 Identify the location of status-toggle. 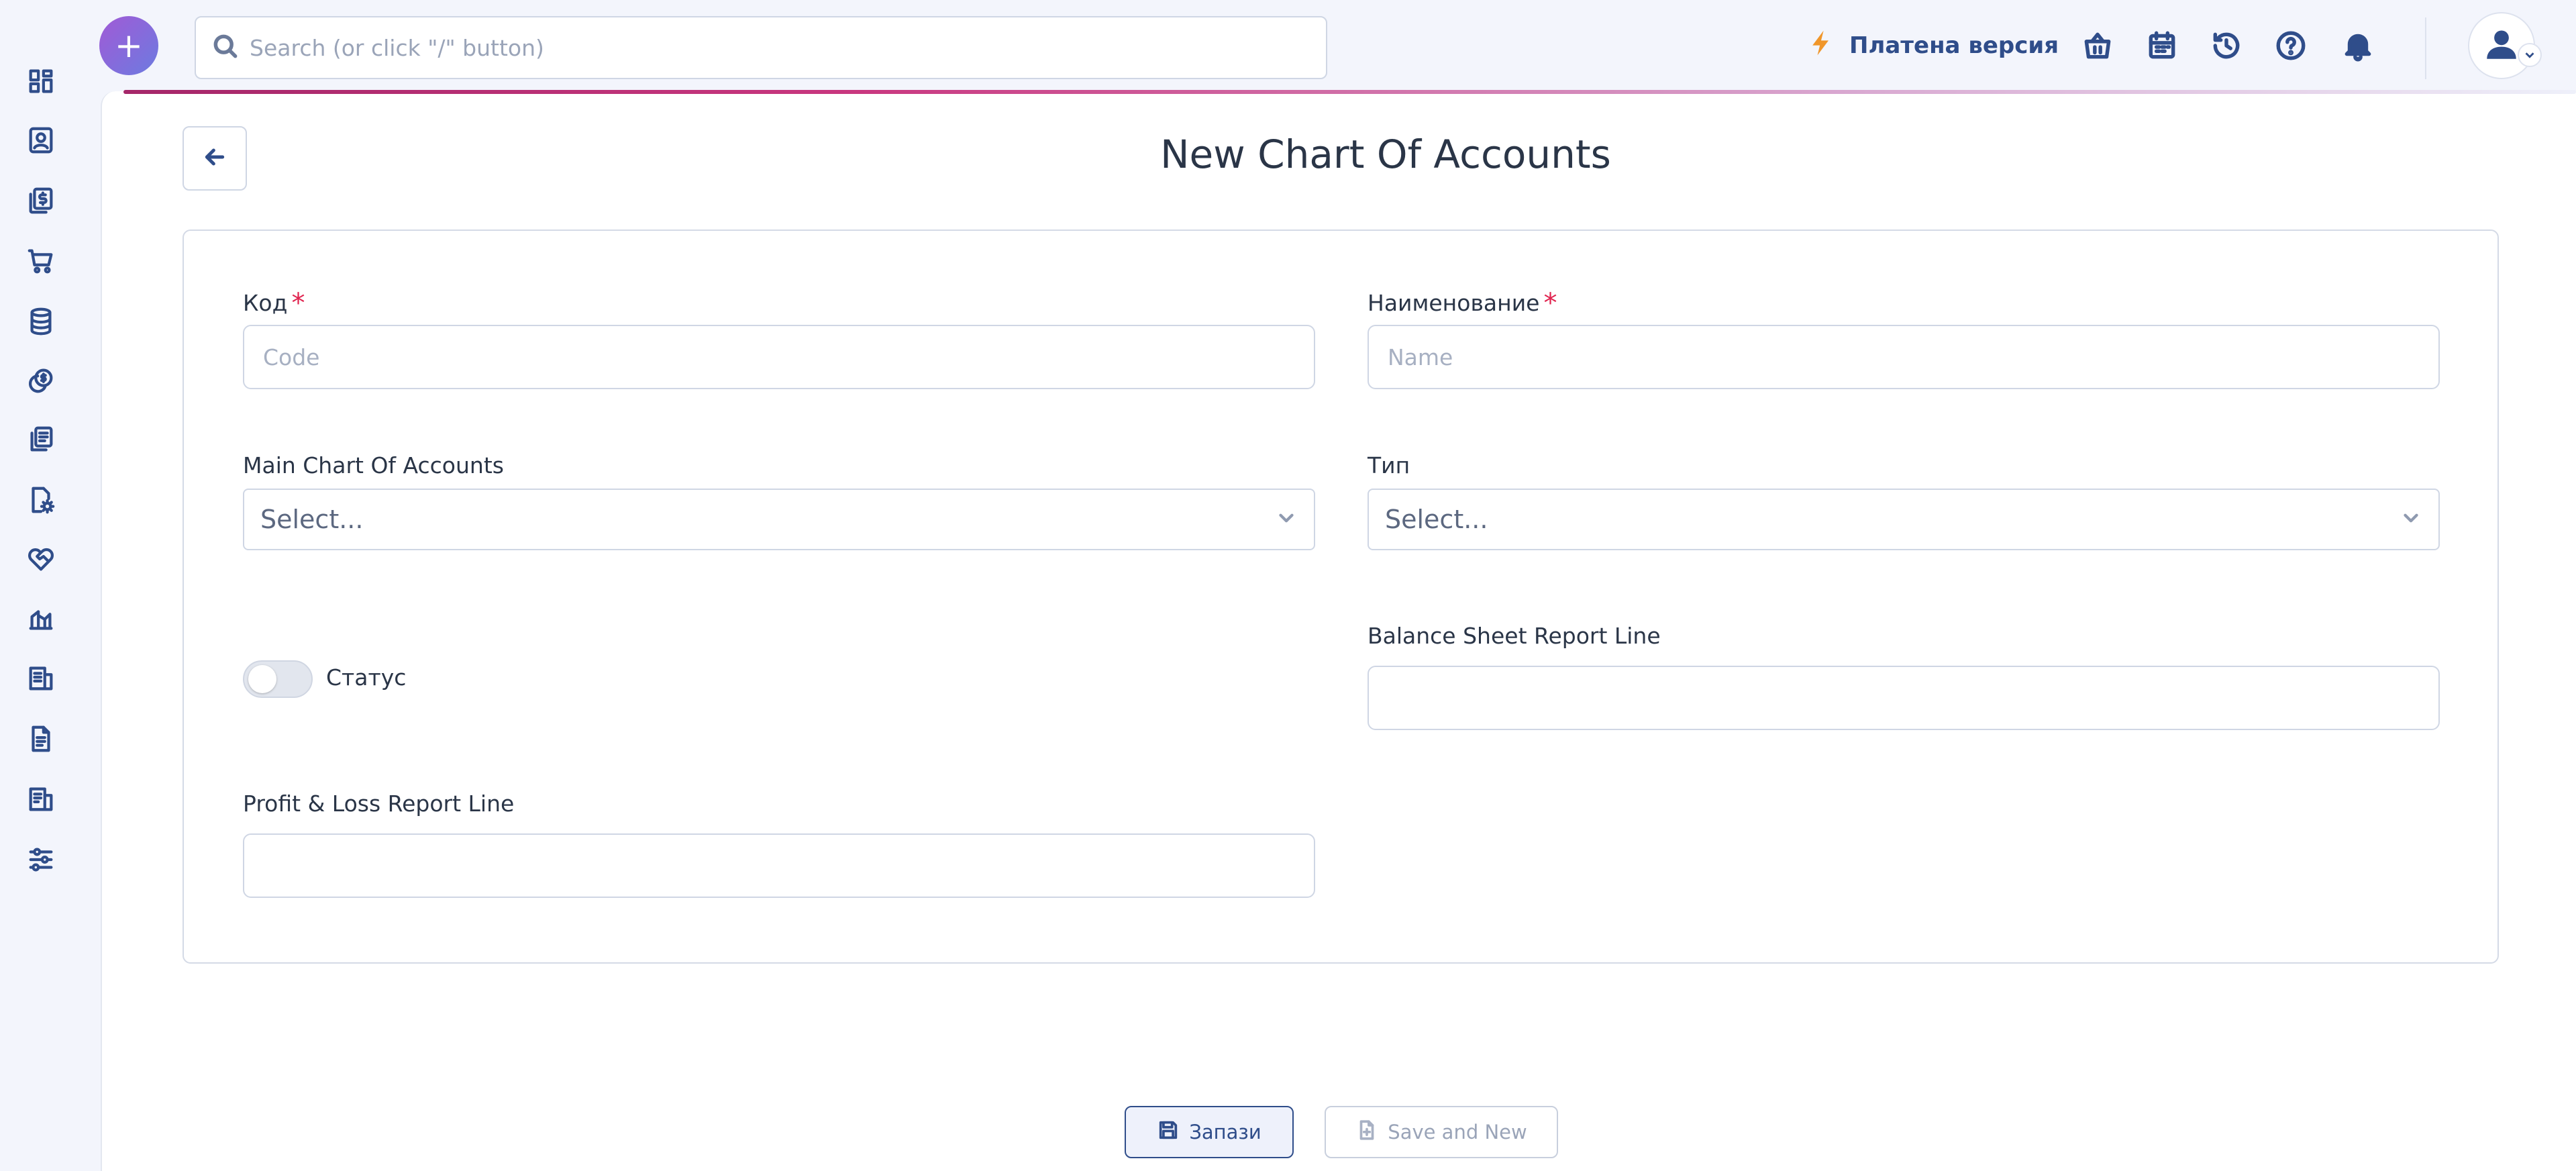
(278, 679).